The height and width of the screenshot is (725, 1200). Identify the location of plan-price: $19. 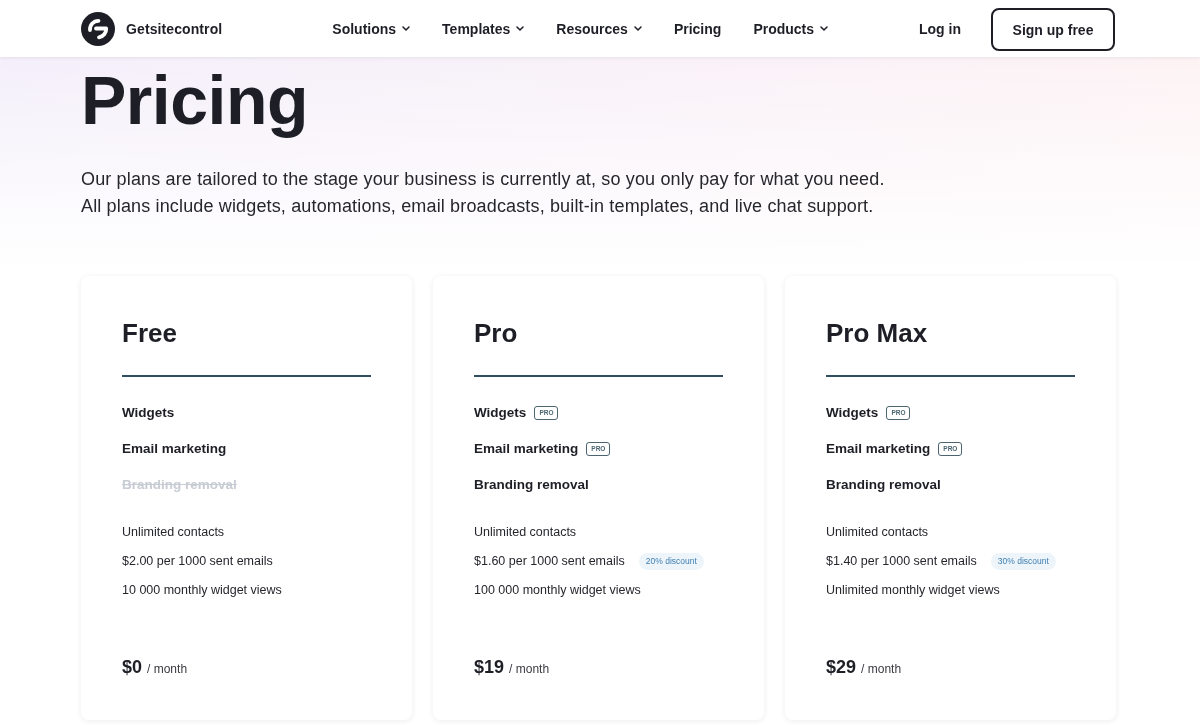
(489, 667).